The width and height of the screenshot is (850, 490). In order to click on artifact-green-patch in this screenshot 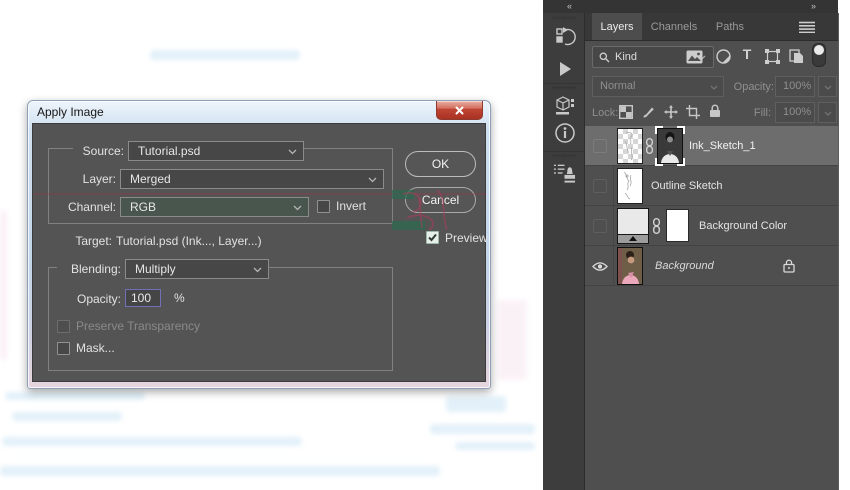, I will do `click(408, 225)`.